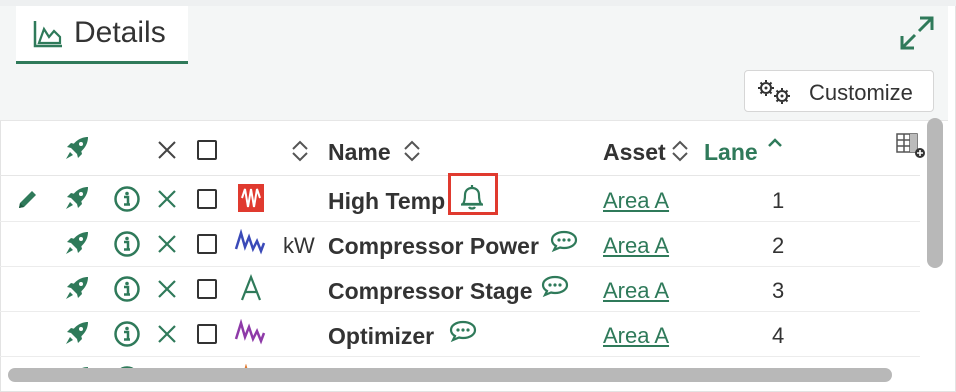 This screenshot has height=392, width=956. I want to click on sort-ascending-icon, so click(775, 143).